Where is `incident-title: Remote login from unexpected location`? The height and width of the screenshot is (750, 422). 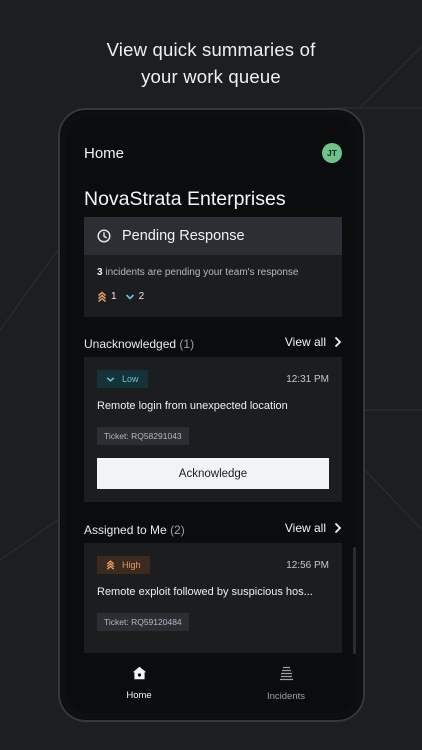 incident-title: Remote login from unexpected location is located at coordinates (192, 406).